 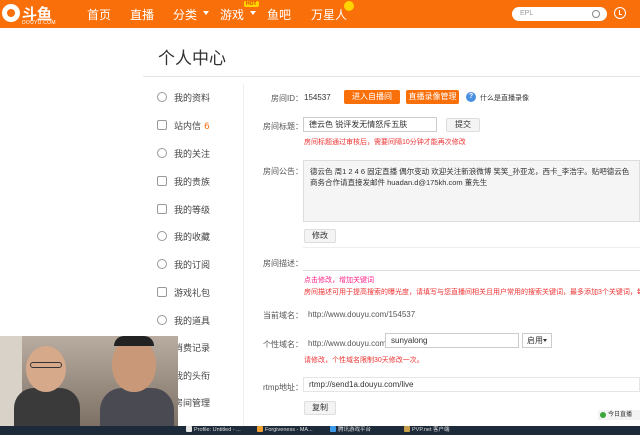 What do you see at coordinates (192, 59) in the screenshot?
I see `page-title: 个人中心` at bounding box center [192, 59].